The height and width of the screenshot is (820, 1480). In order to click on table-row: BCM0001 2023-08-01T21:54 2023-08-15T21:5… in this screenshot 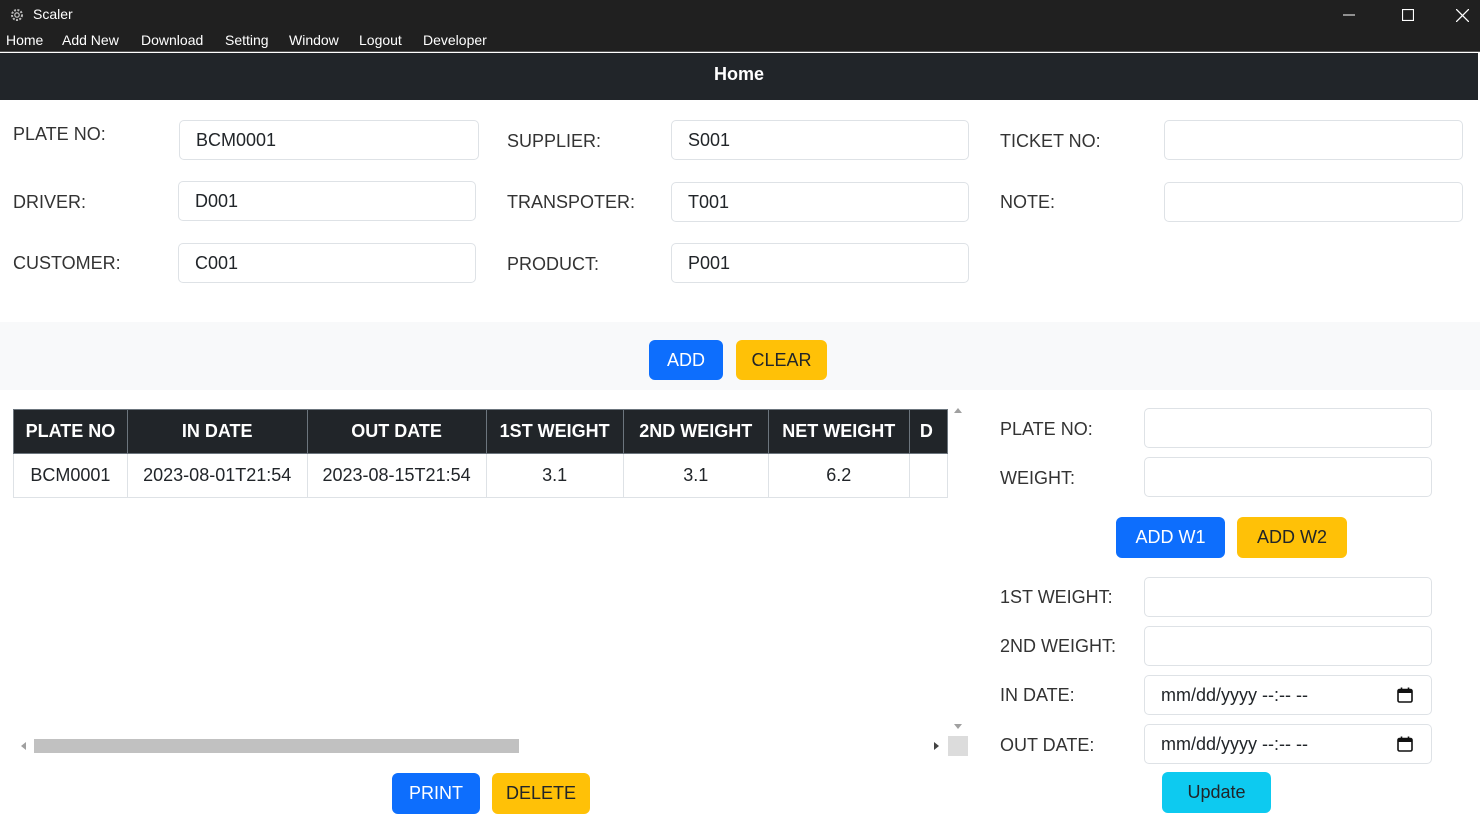, I will do `click(480, 475)`.